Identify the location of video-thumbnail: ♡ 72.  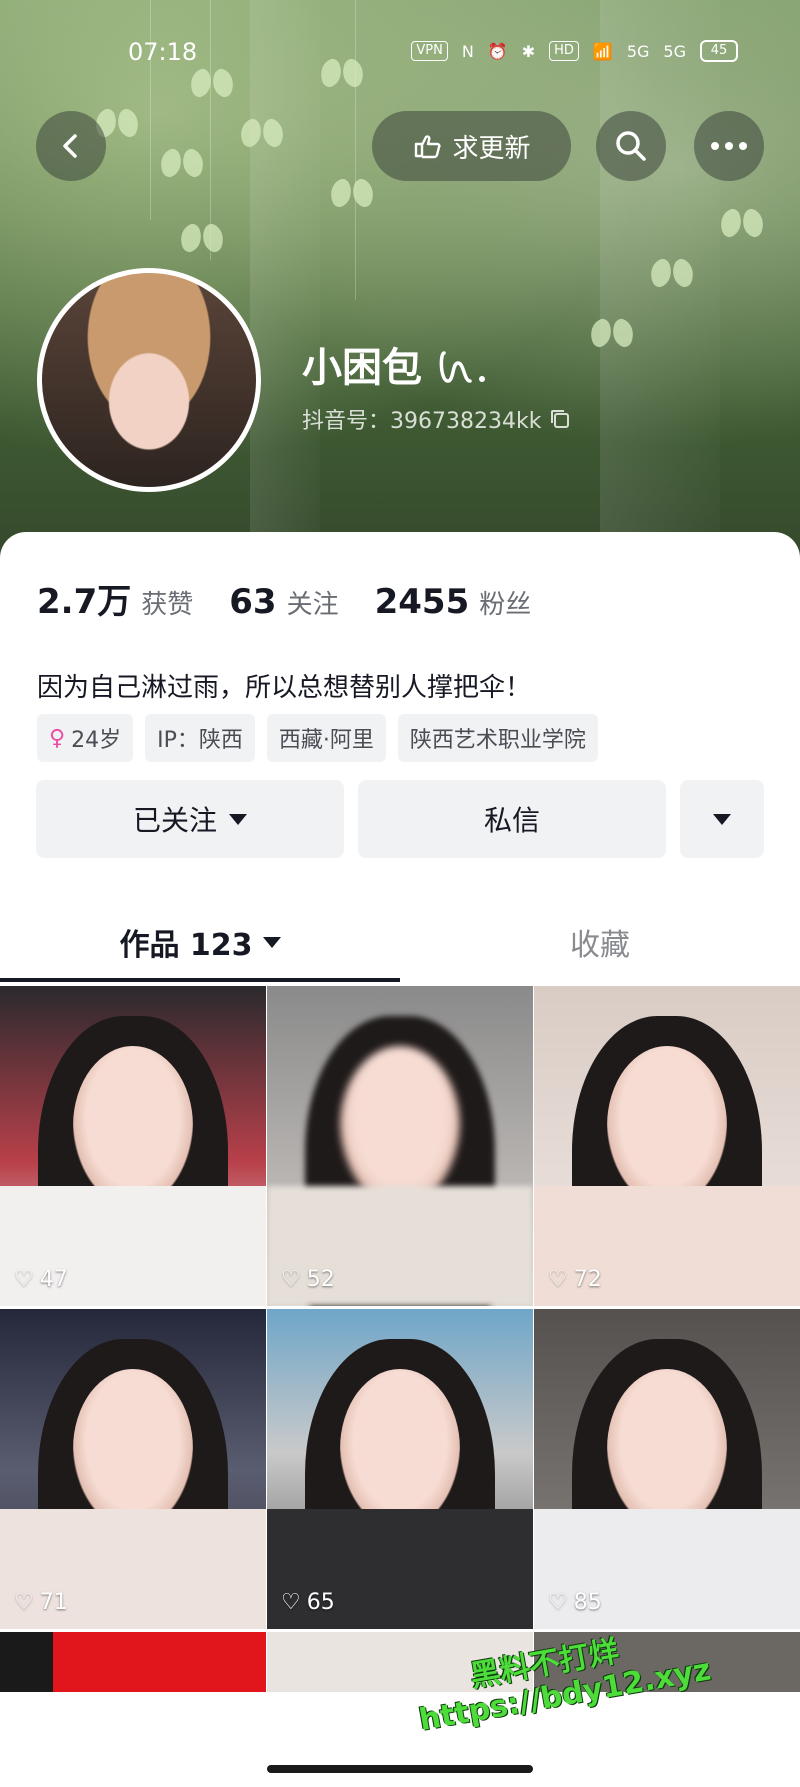
(667, 1146).